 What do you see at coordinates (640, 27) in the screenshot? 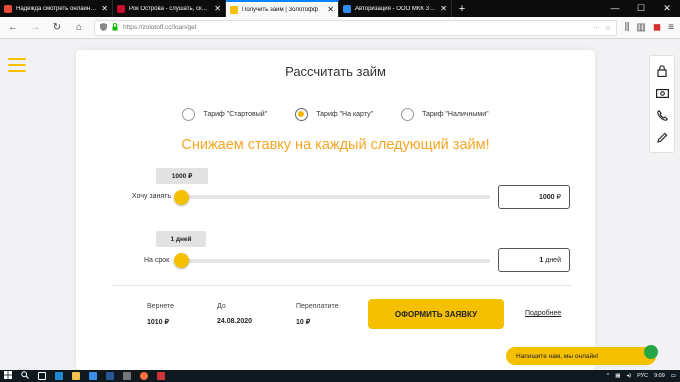
I see `sidebar-icon: ▥` at bounding box center [640, 27].